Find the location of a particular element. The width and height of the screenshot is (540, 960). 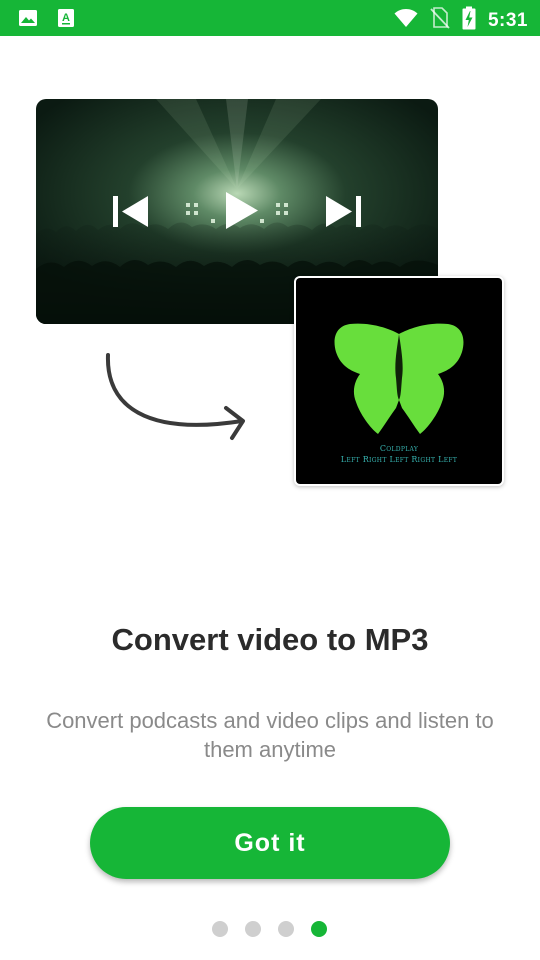

svg-text: A is located at coordinates (66, 18).